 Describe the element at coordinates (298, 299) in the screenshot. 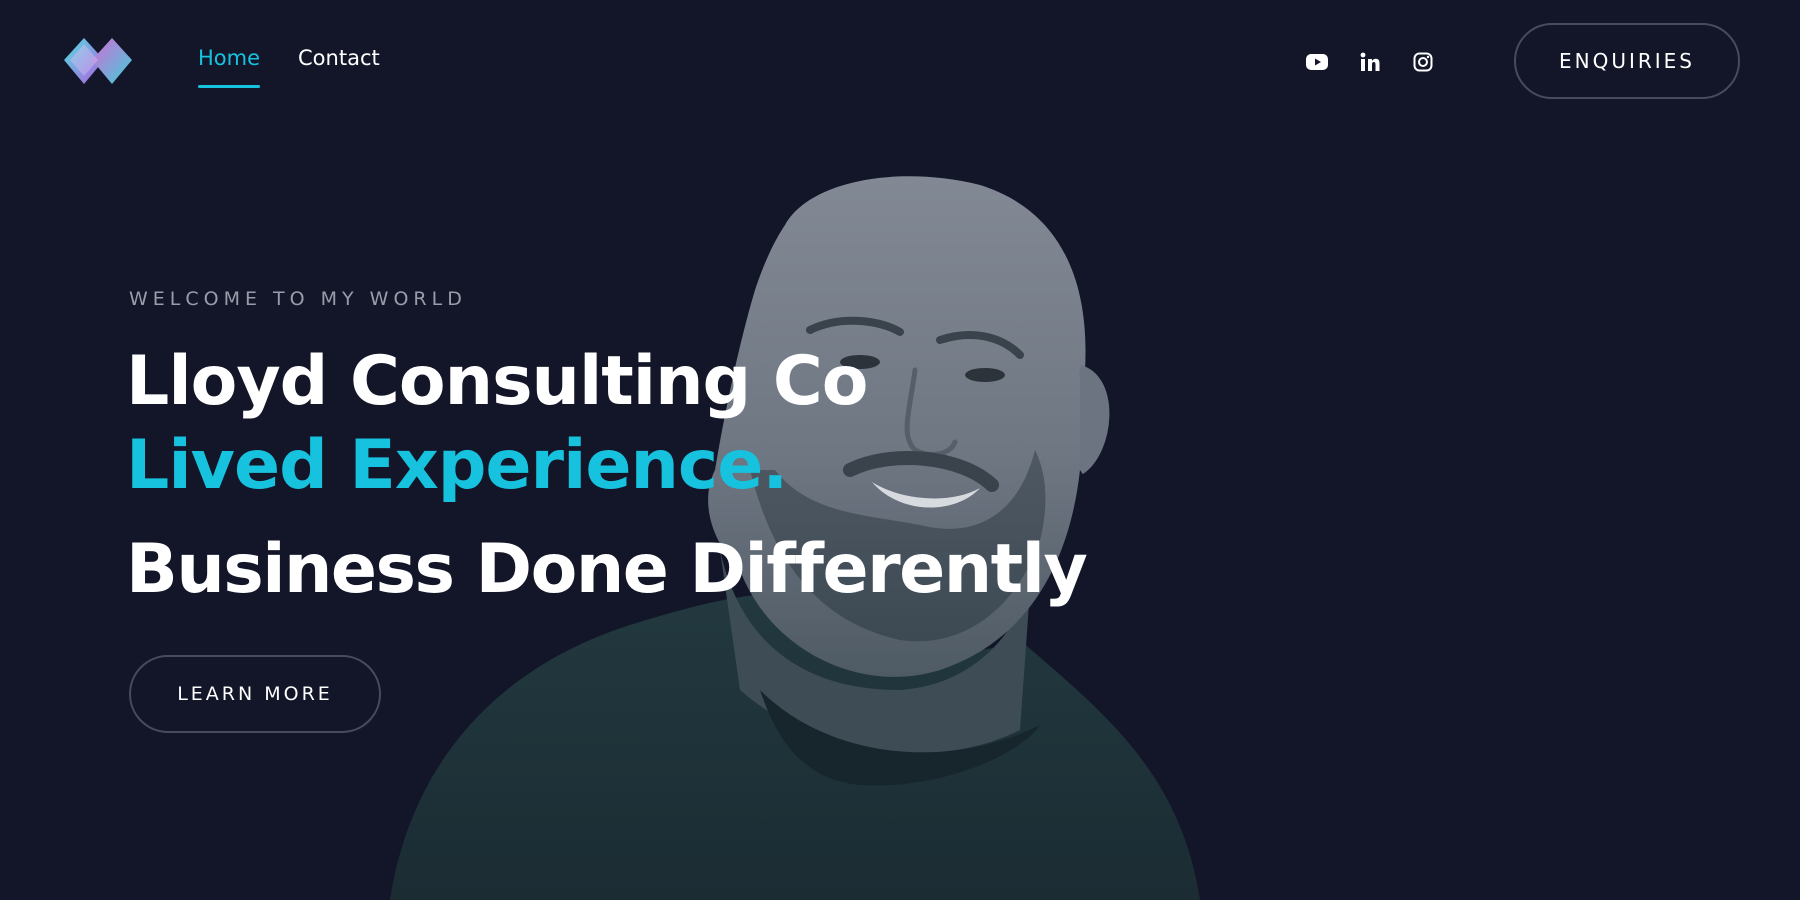

I see `hero-eyebrow: WELCOME TO MY WORLD` at that location.